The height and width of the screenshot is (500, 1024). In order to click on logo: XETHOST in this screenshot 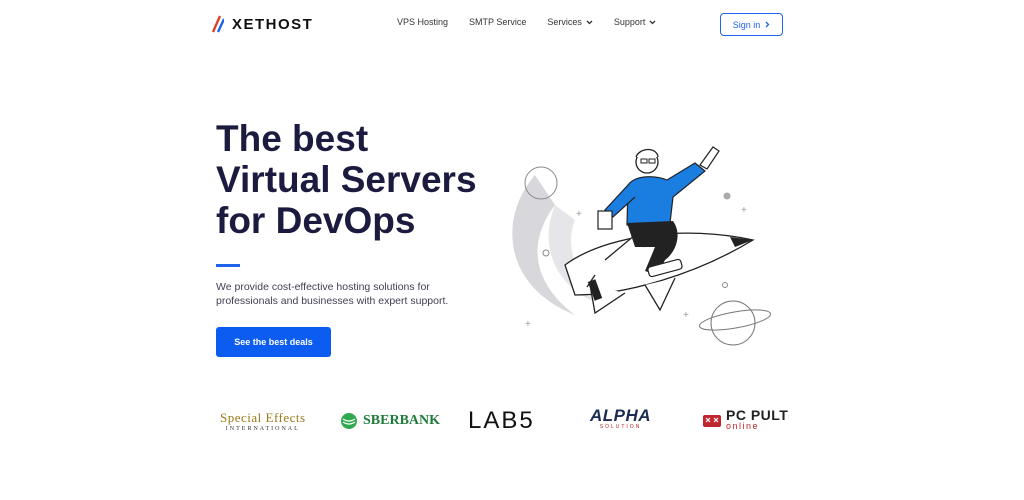, I will do `click(261, 24)`.